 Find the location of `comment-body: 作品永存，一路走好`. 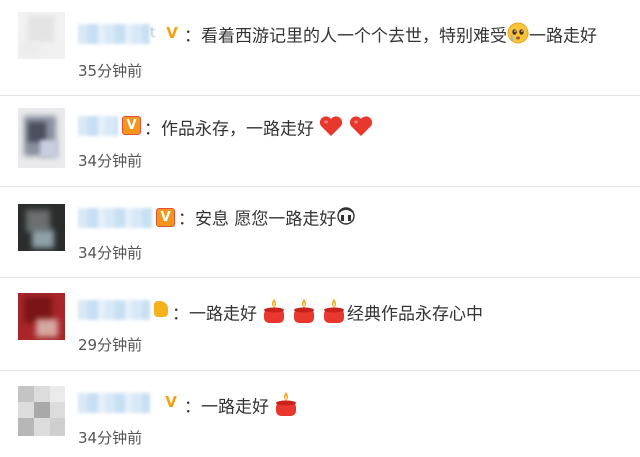

comment-body: 作品永存，一路走好 is located at coordinates (237, 129).